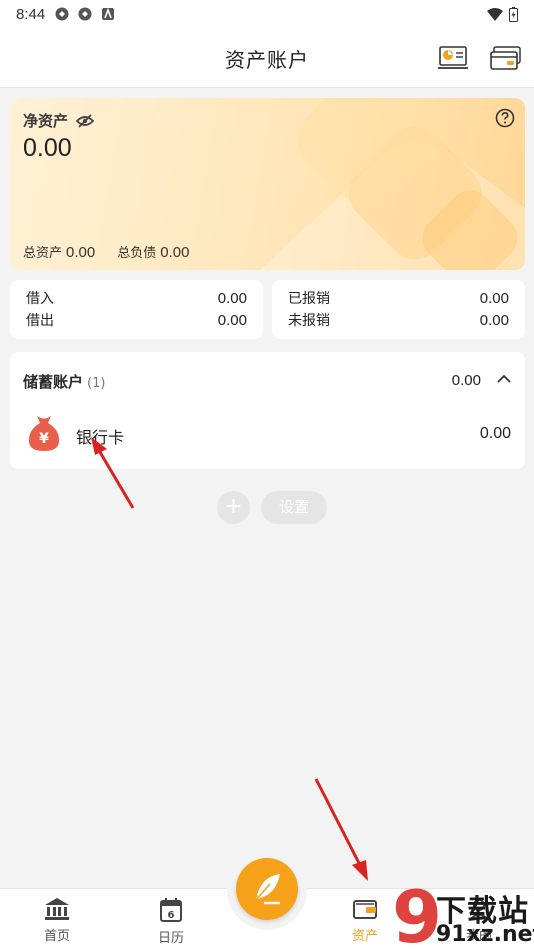 This screenshot has height=950, width=534. Describe the element at coordinates (153, 252) in the screenshot. I see `total-liabilities: 总负债 0.00` at that location.